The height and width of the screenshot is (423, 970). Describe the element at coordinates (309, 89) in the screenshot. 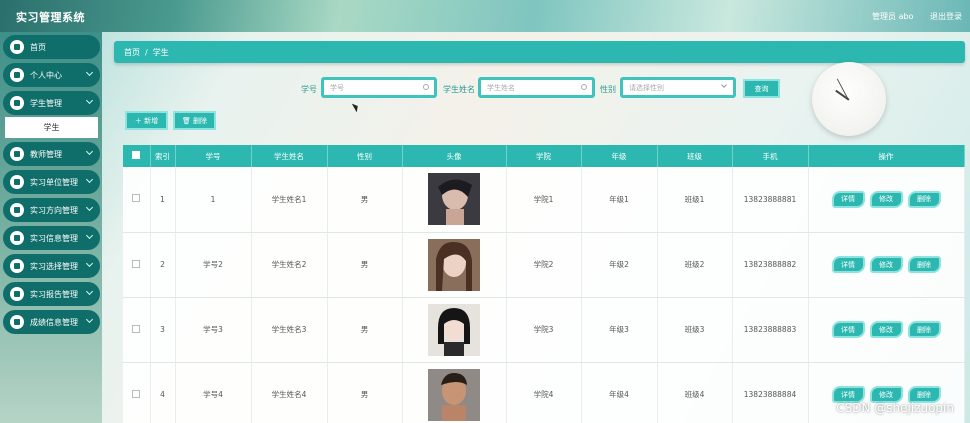

I see `student-id-label: 学号` at that location.